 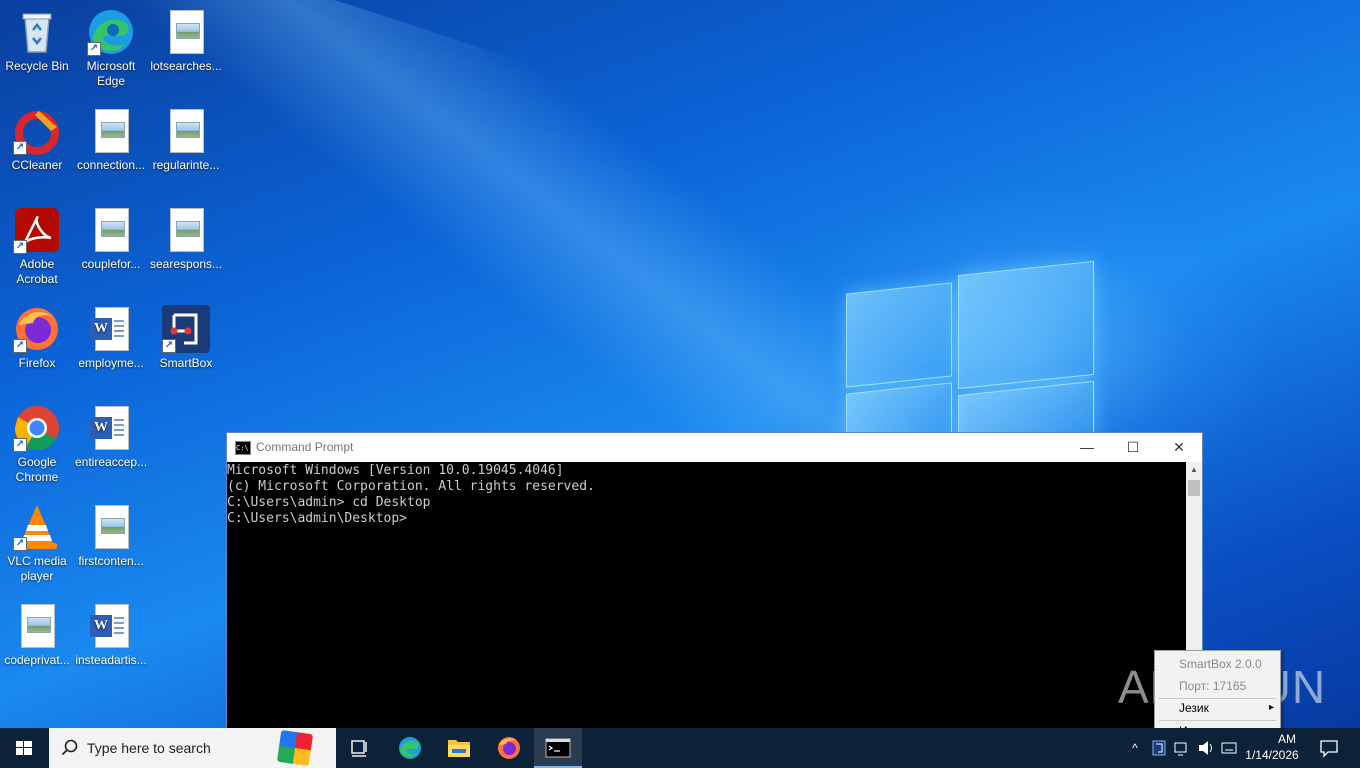 I want to click on taskbar-clock: AM 1/14/2026, so click(x=1272, y=747).